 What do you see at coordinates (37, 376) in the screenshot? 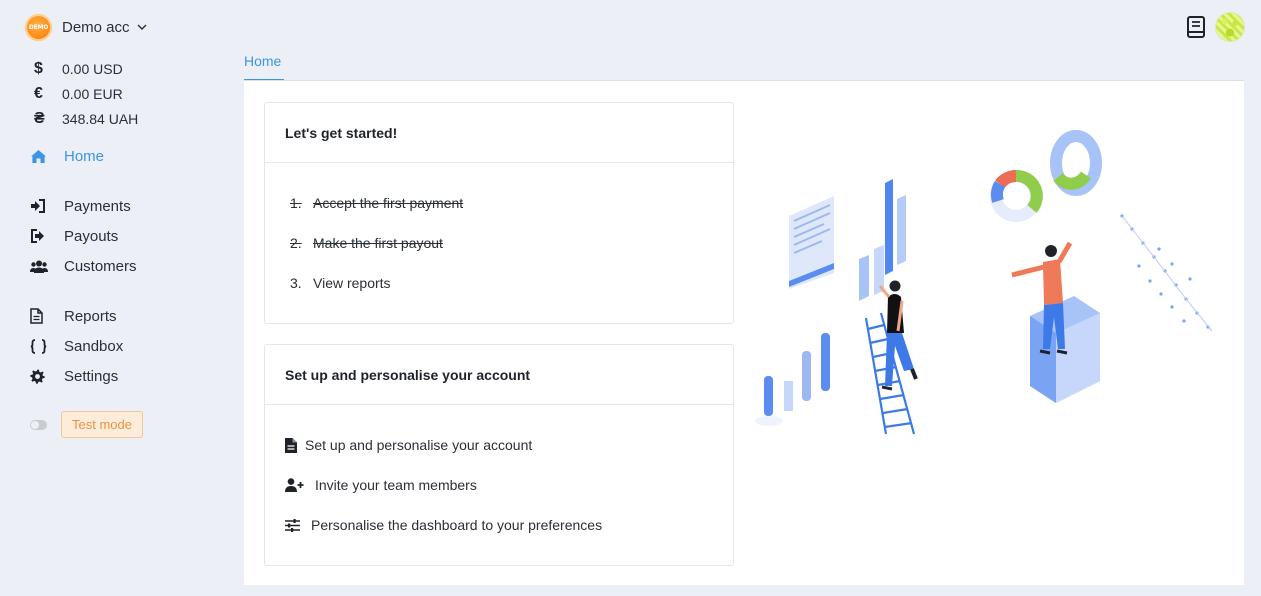
I see `gear-icon` at bounding box center [37, 376].